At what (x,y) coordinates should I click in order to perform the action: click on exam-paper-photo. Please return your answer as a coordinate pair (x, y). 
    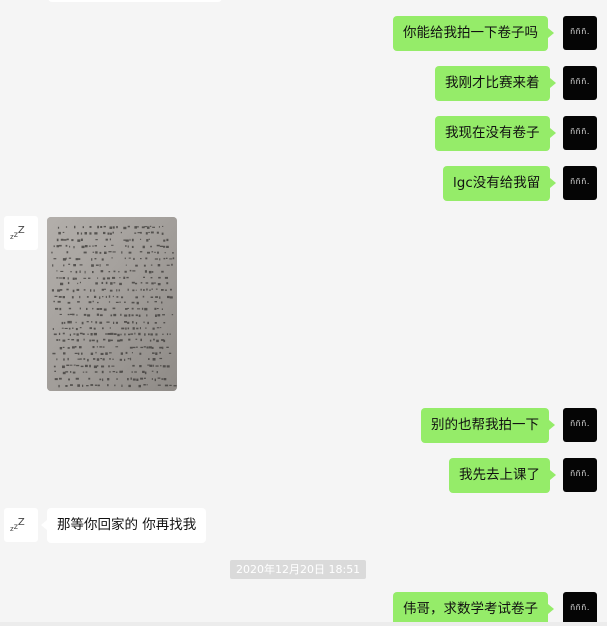
    Looking at the image, I should click on (112, 304).